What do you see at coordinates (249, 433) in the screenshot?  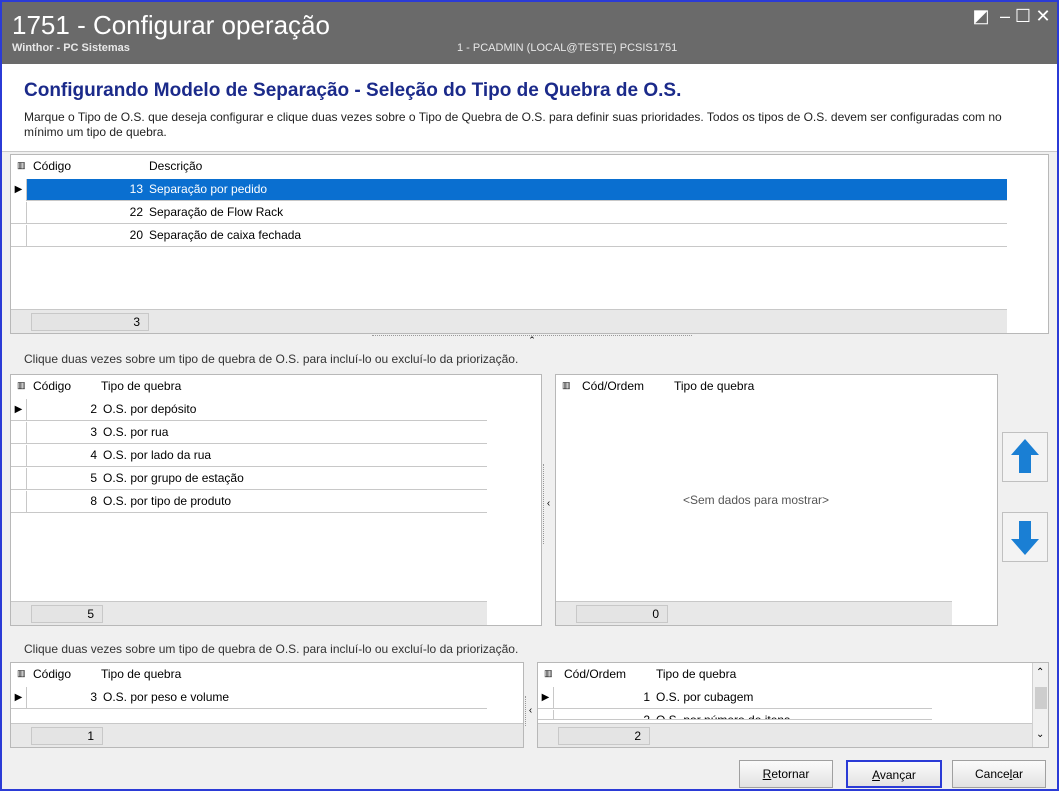 I see `table-row: 3 O.S. por rua` at bounding box center [249, 433].